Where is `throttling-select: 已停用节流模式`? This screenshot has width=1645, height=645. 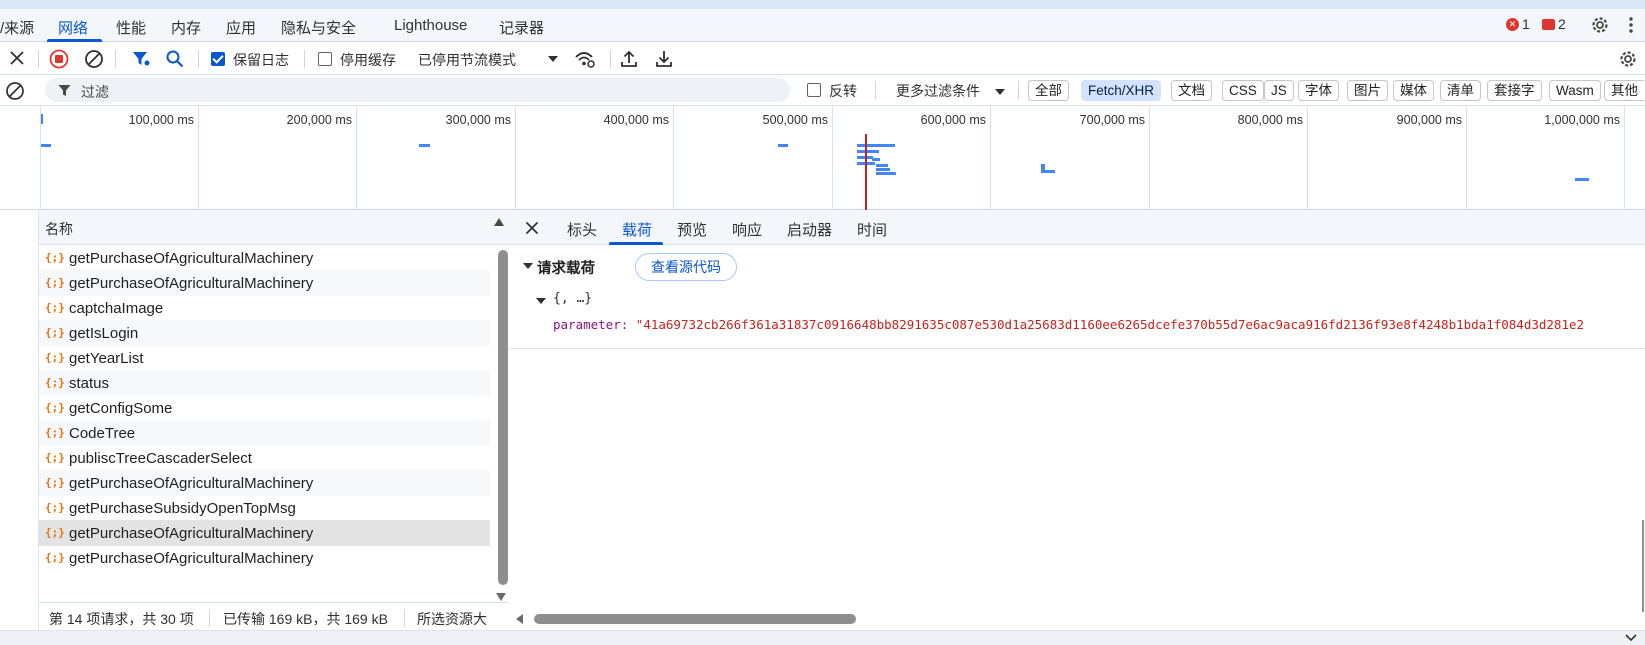 throttling-select: 已停用节流模式 is located at coordinates (467, 60).